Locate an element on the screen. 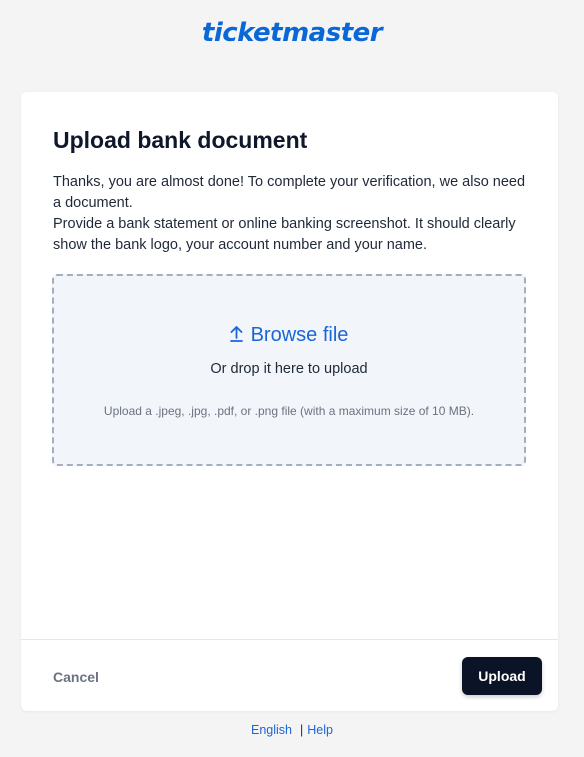 This screenshot has height=757, width=584. help-link: Help is located at coordinates (320, 730).